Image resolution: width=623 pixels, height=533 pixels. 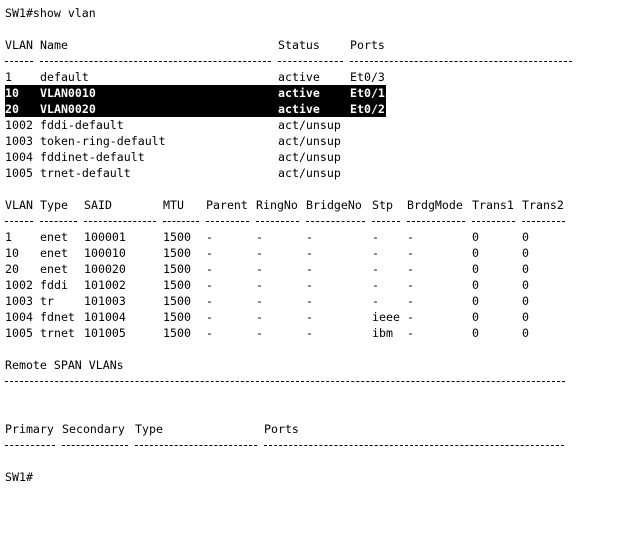 I want to click on type-said-cell: 100020, so click(x=105, y=269).